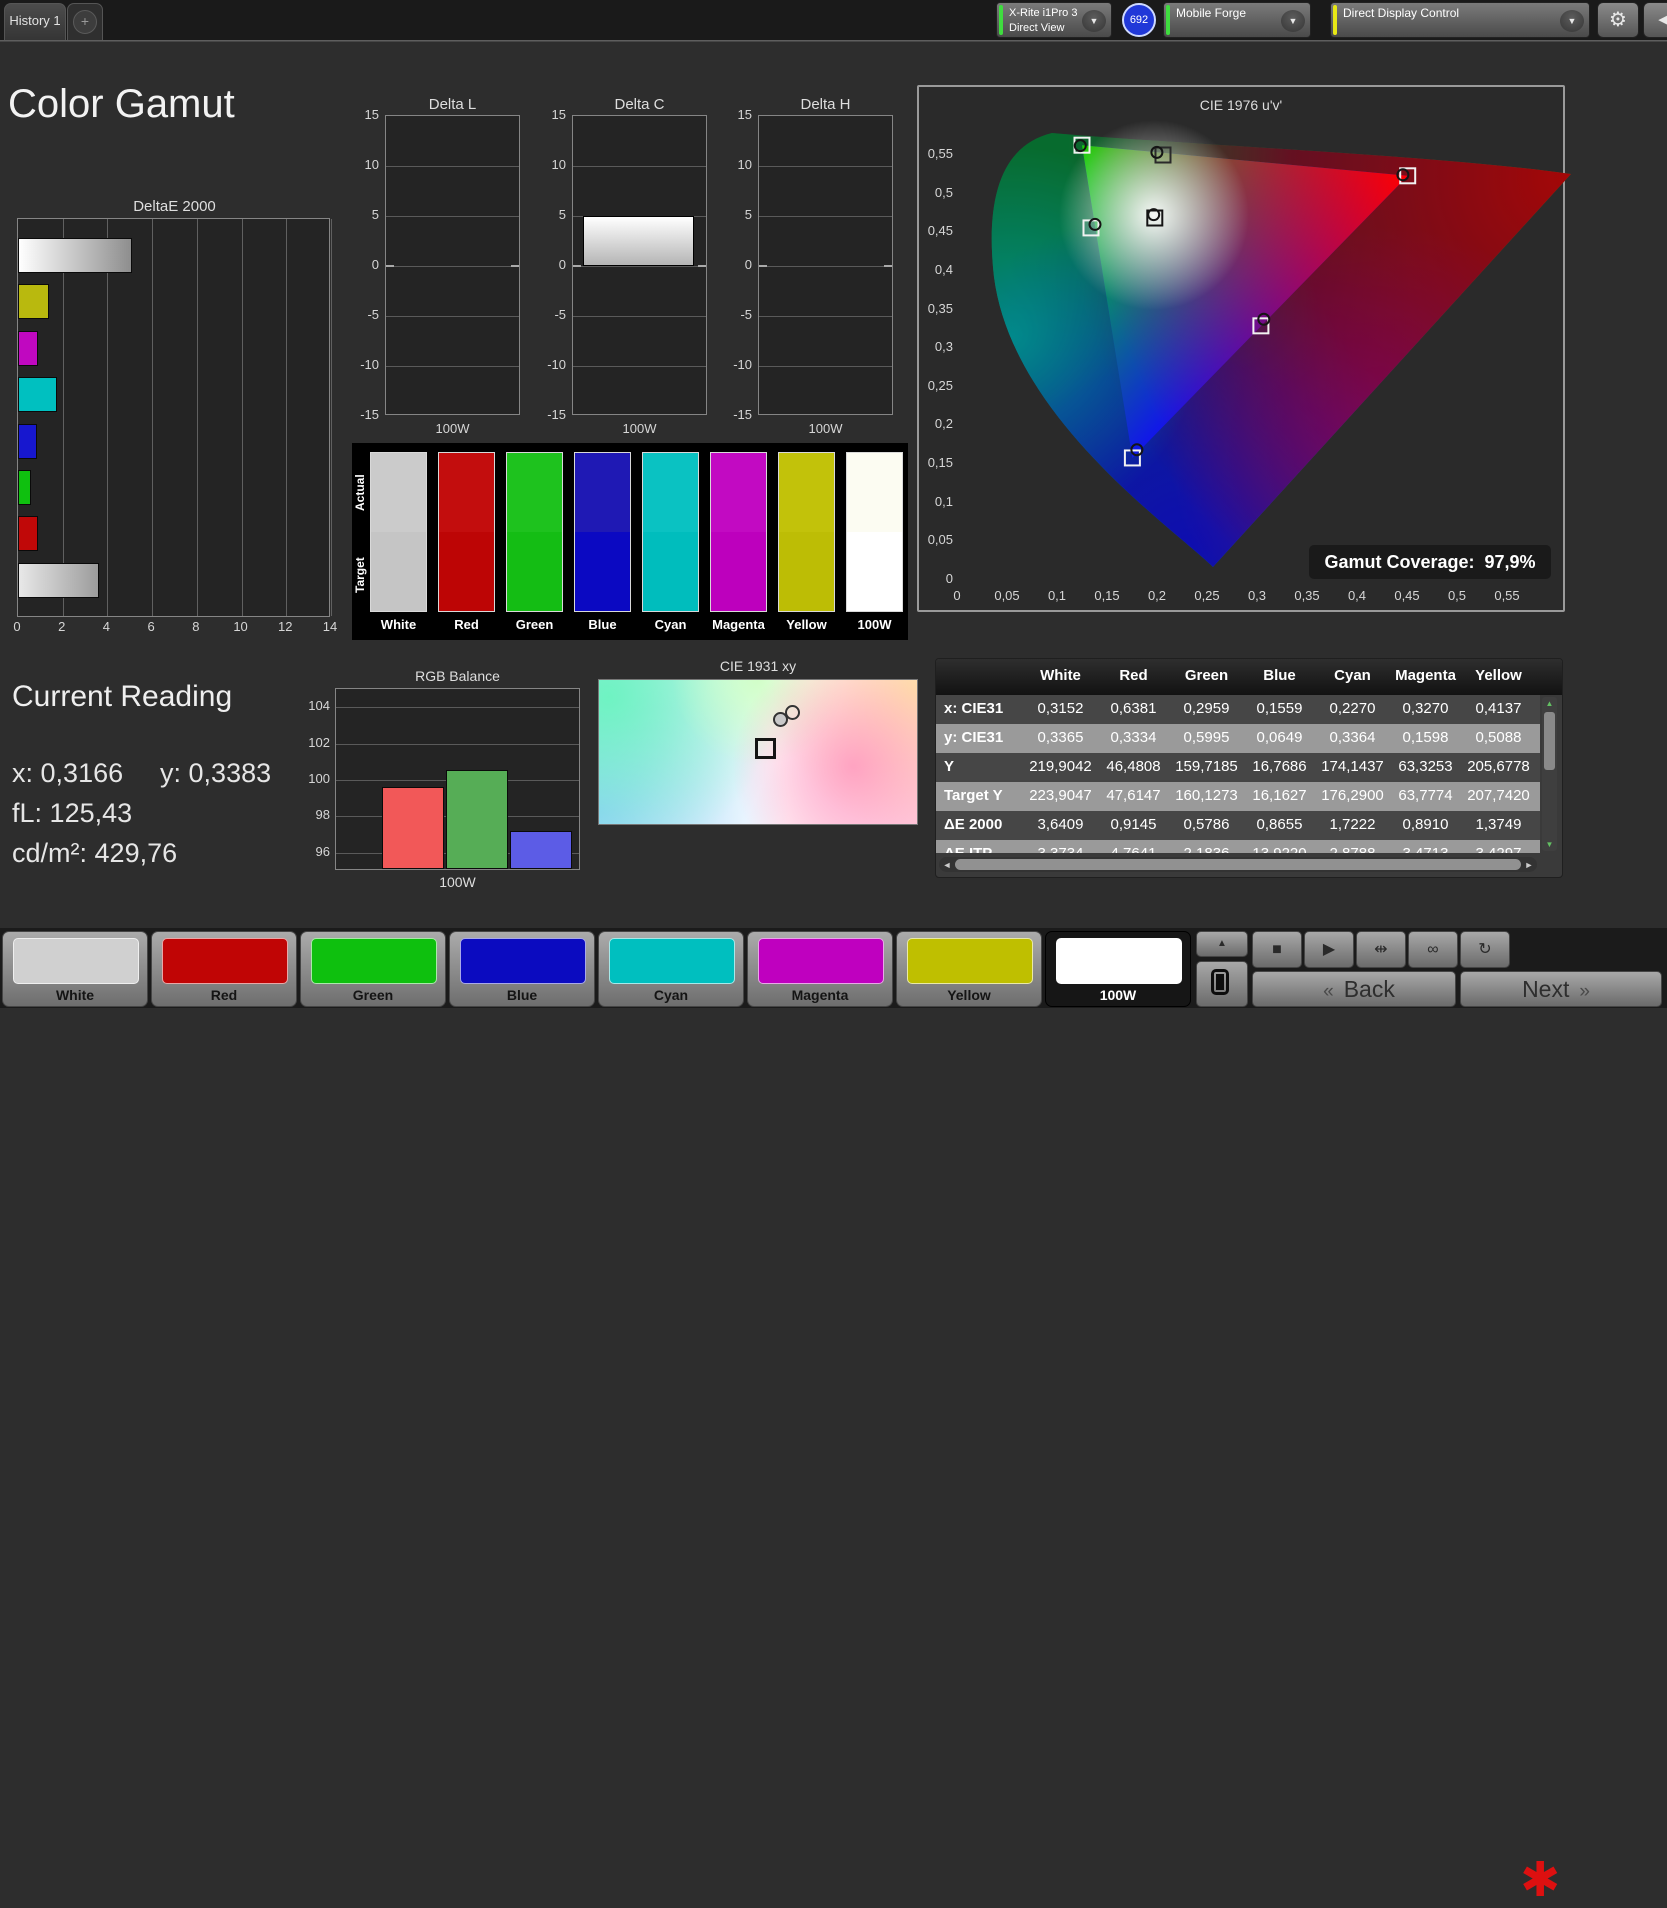 Image resolution: width=1667 pixels, height=1908 pixels. I want to click on swatch-label: Magenta, so click(738, 624).